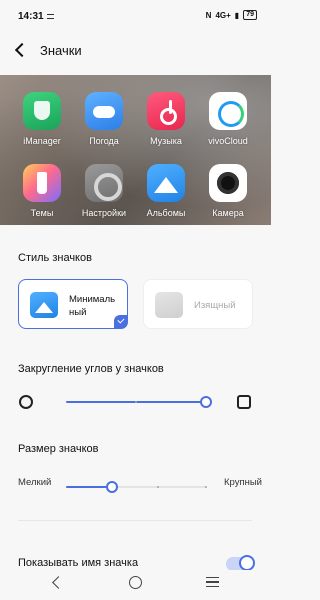 This screenshot has height=600, width=320. What do you see at coordinates (42, 183) in the screenshot?
I see `brush-icon` at bounding box center [42, 183].